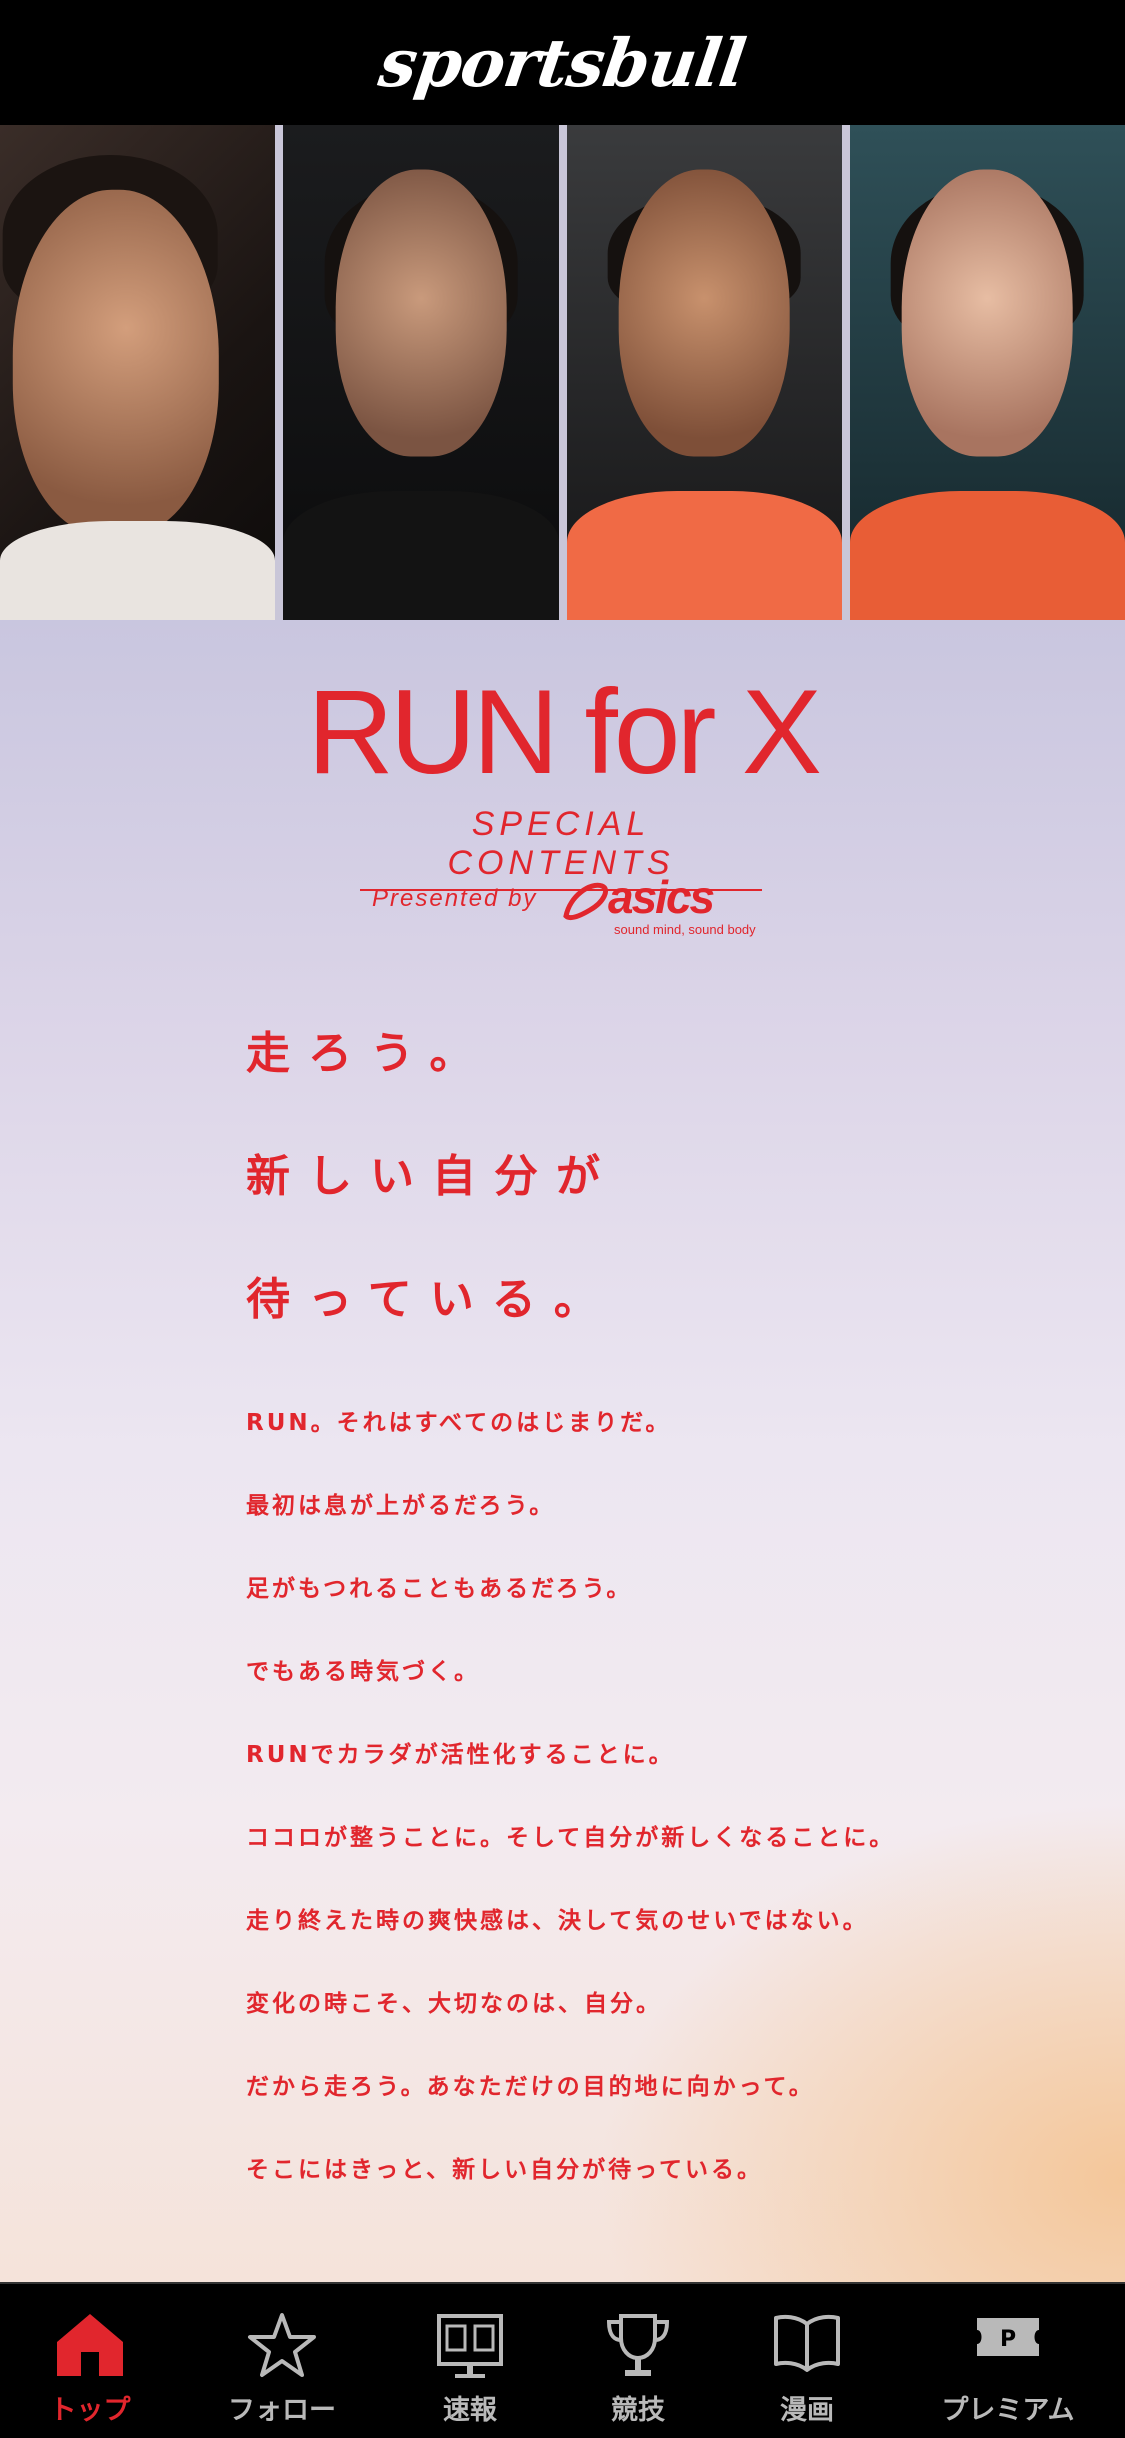 The height and width of the screenshot is (2438, 1125). I want to click on body-line-1: RUN。それはすべてのはじまりだ。, so click(459, 1423).